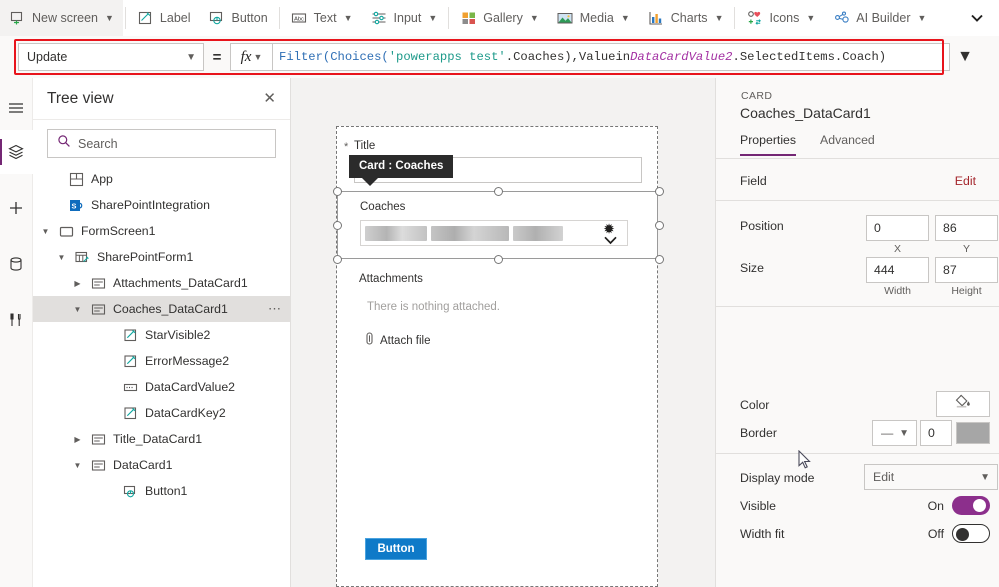 The image size is (999, 587). Describe the element at coordinates (322, 18) in the screenshot. I see `cmd-text: Abc Text ▼` at that location.